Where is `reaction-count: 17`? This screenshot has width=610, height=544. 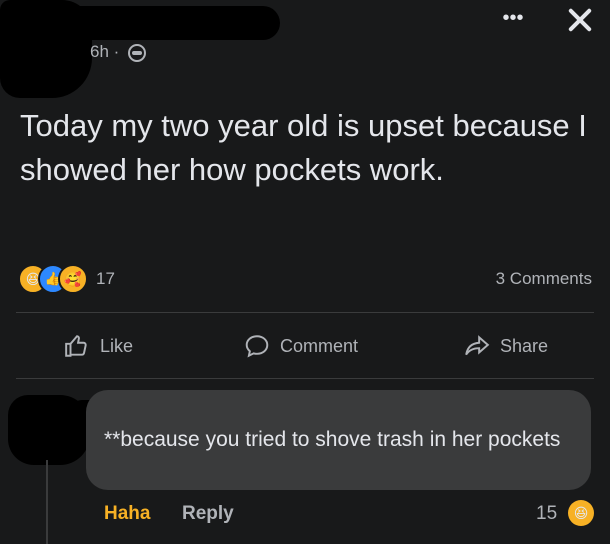 reaction-count: 17 is located at coordinates (105, 279).